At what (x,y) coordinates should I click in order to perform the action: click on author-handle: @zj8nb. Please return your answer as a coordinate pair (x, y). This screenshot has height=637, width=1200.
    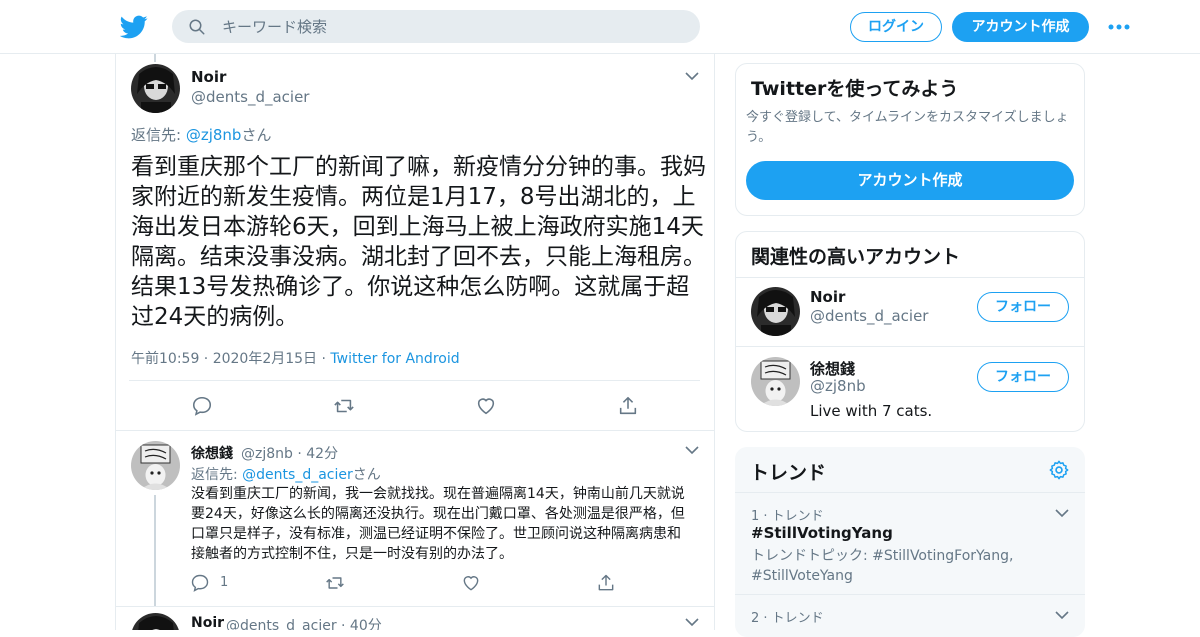
    Looking at the image, I should click on (267, 454).